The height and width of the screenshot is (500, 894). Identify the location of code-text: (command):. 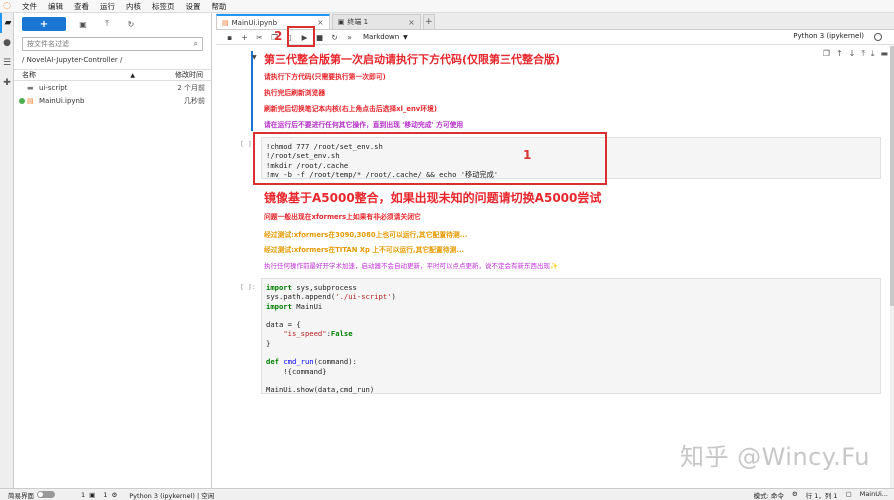
(335, 362).